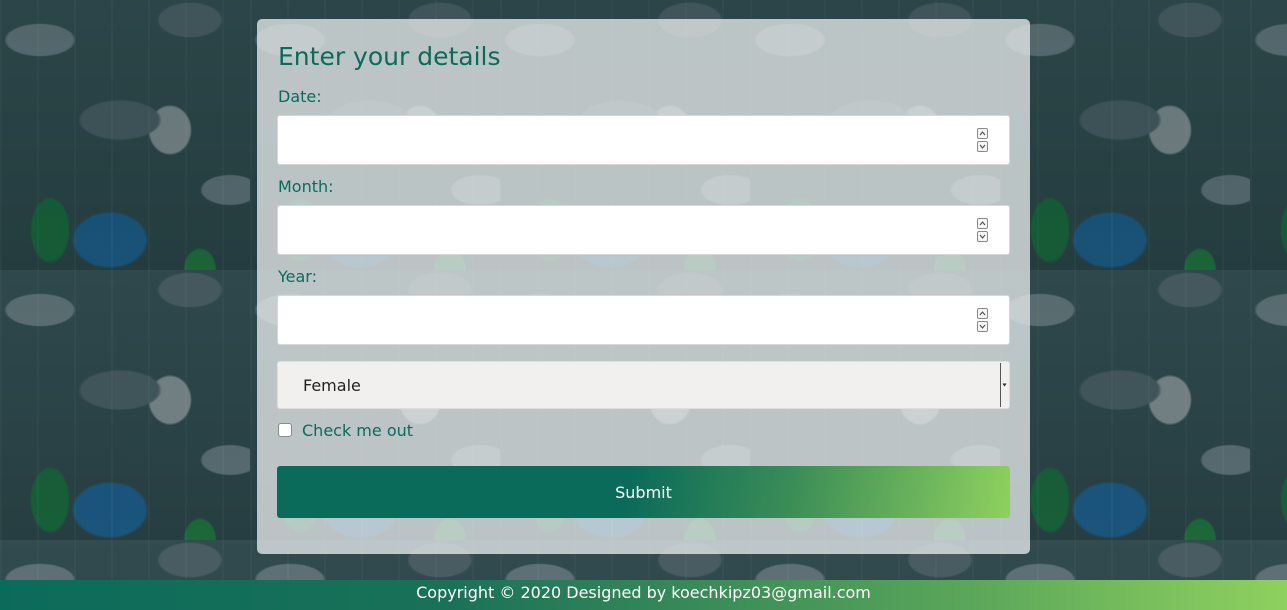 The width and height of the screenshot is (1287, 610). What do you see at coordinates (357, 430) in the screenshot?
I see `check-me-out-label: Check me out` at bounding box center [357, 430].